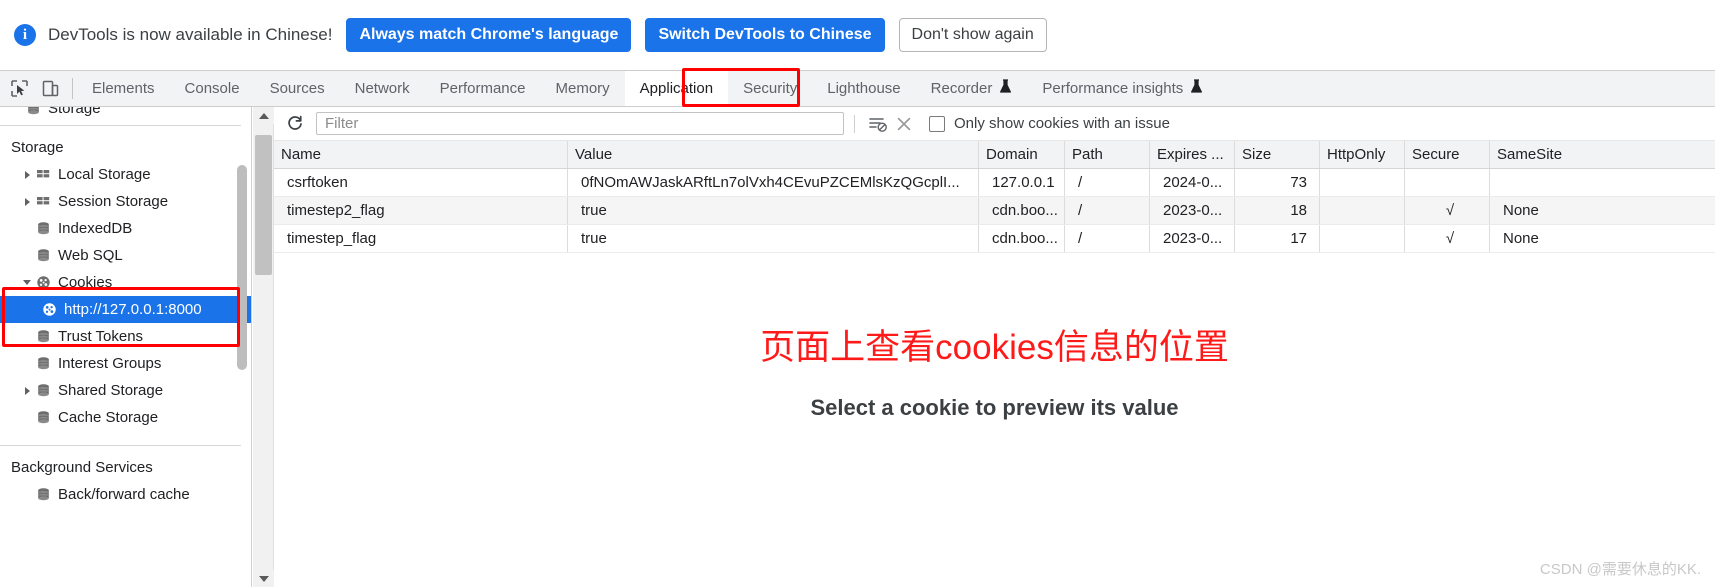  I want to click on sidebar-item-label: Interest Groups, so click(110, 363).